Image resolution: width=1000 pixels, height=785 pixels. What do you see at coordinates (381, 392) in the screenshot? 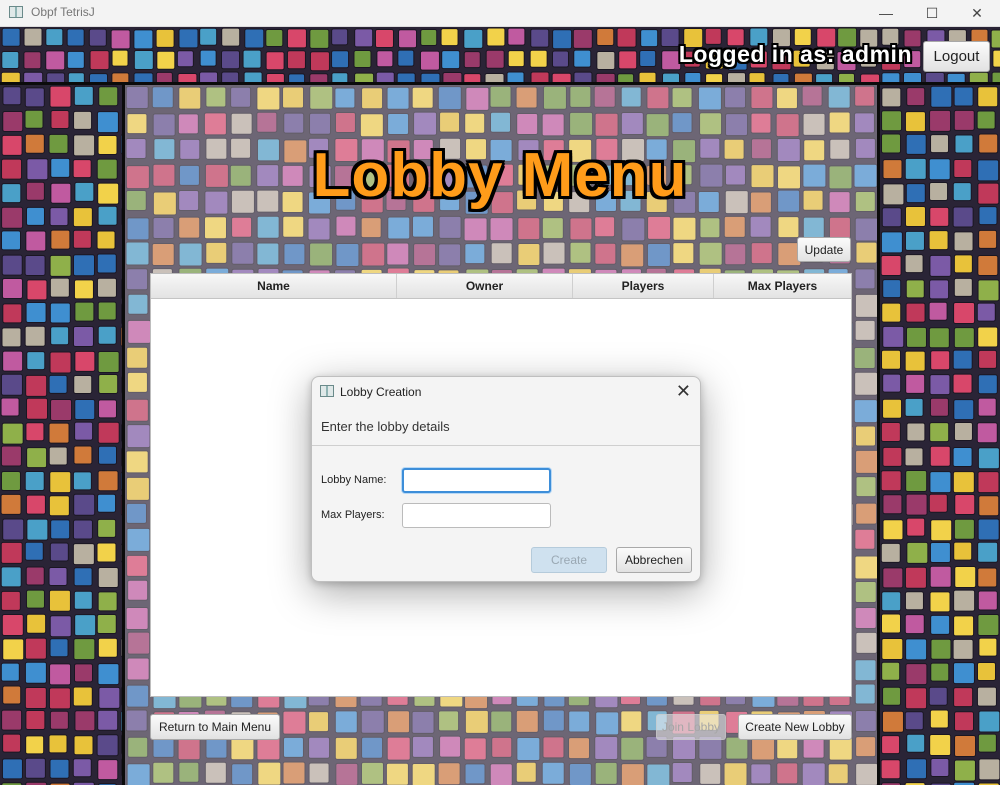
I see `dialog-title: Lobby Creation` at bounding box center [381, 392].